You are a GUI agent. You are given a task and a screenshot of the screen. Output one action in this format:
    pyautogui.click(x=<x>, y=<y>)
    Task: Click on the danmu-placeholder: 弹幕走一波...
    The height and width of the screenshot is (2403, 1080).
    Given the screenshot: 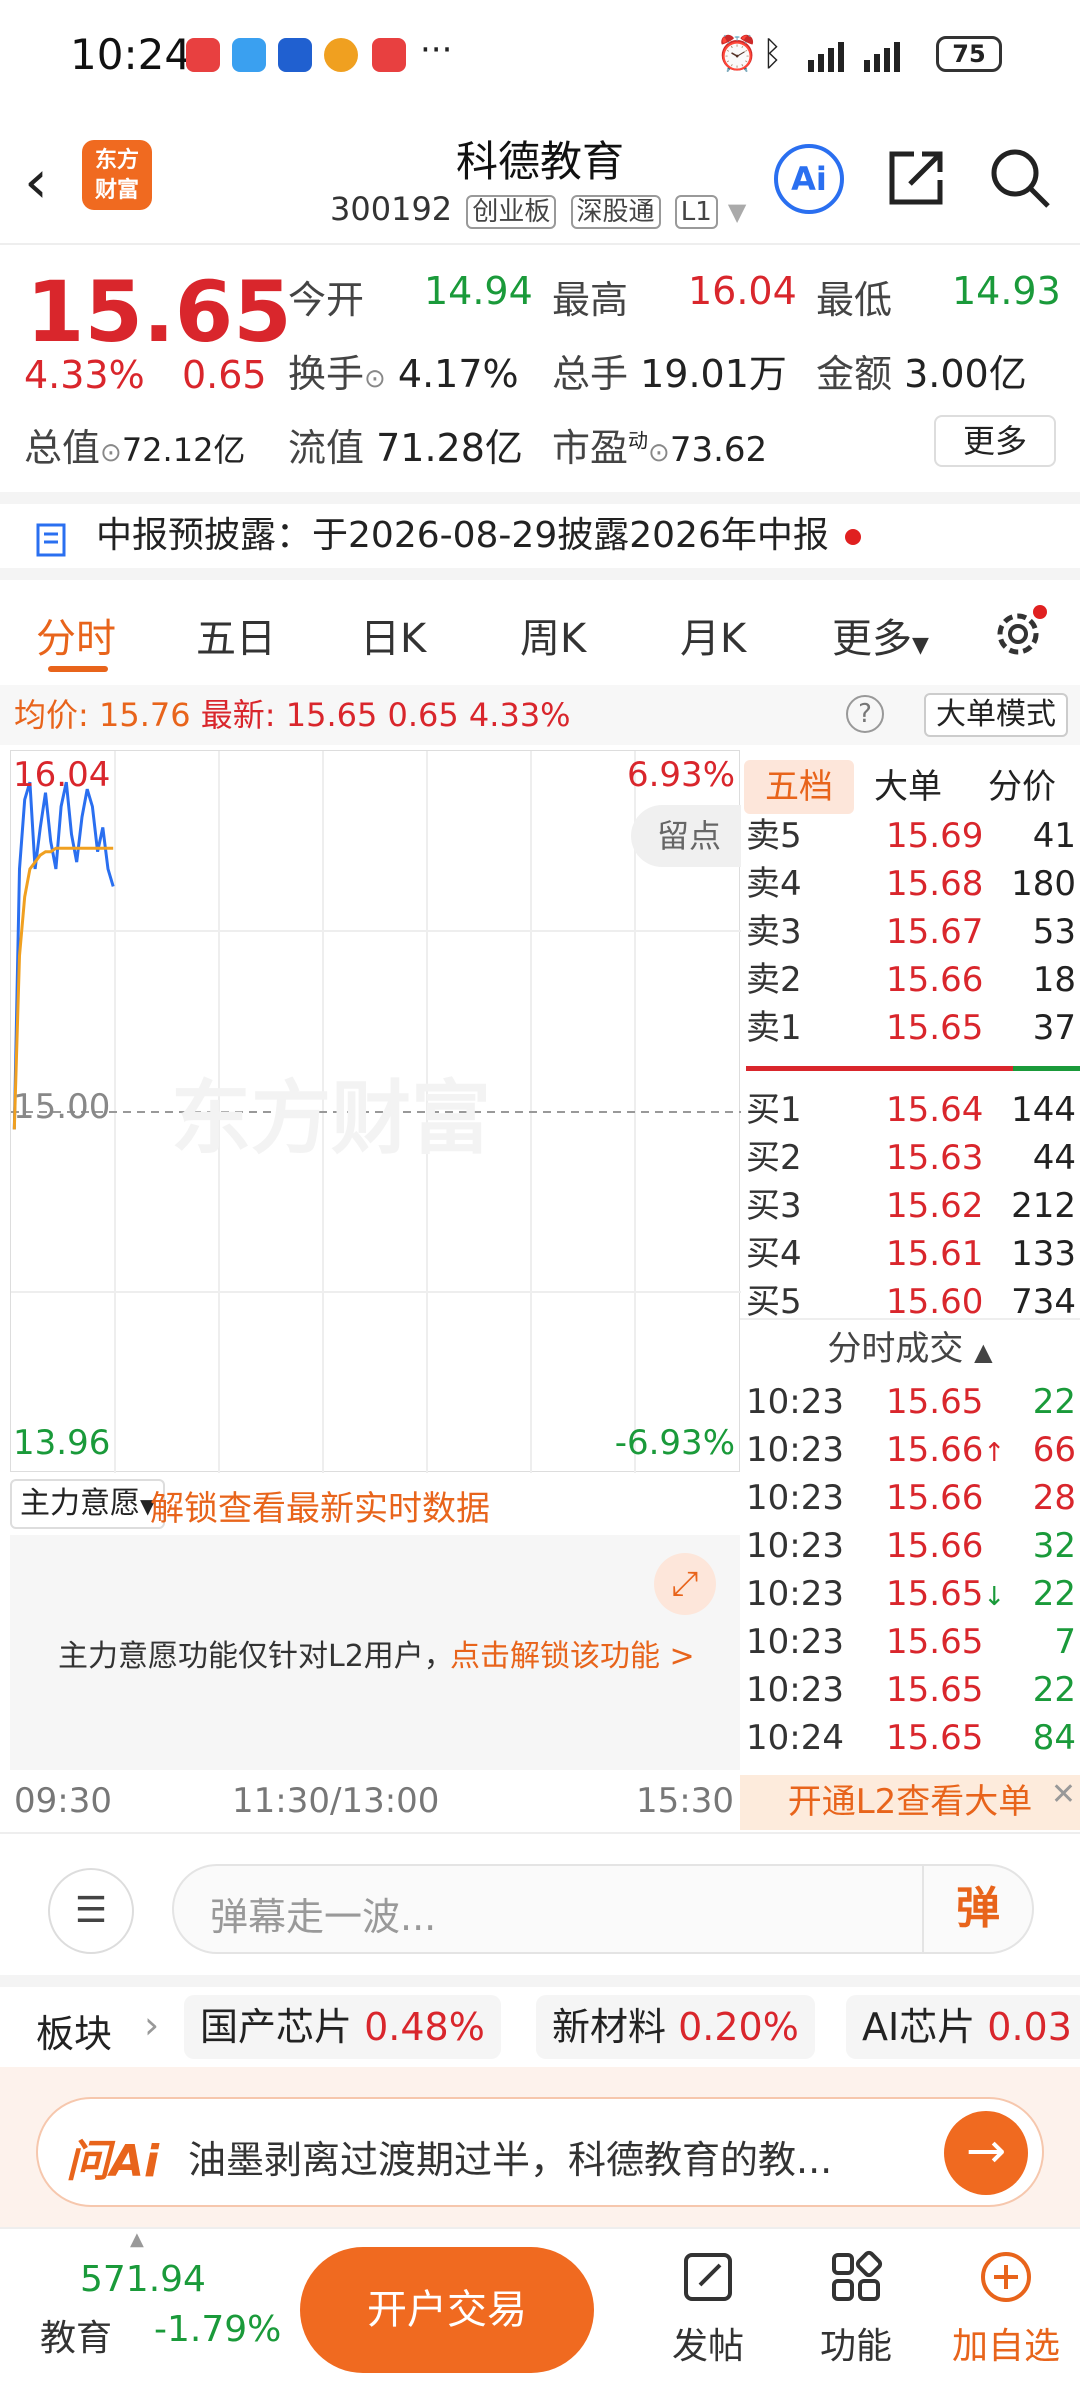 What is the action you would take?
    pyautogui.click(x=323, y=1917)
    